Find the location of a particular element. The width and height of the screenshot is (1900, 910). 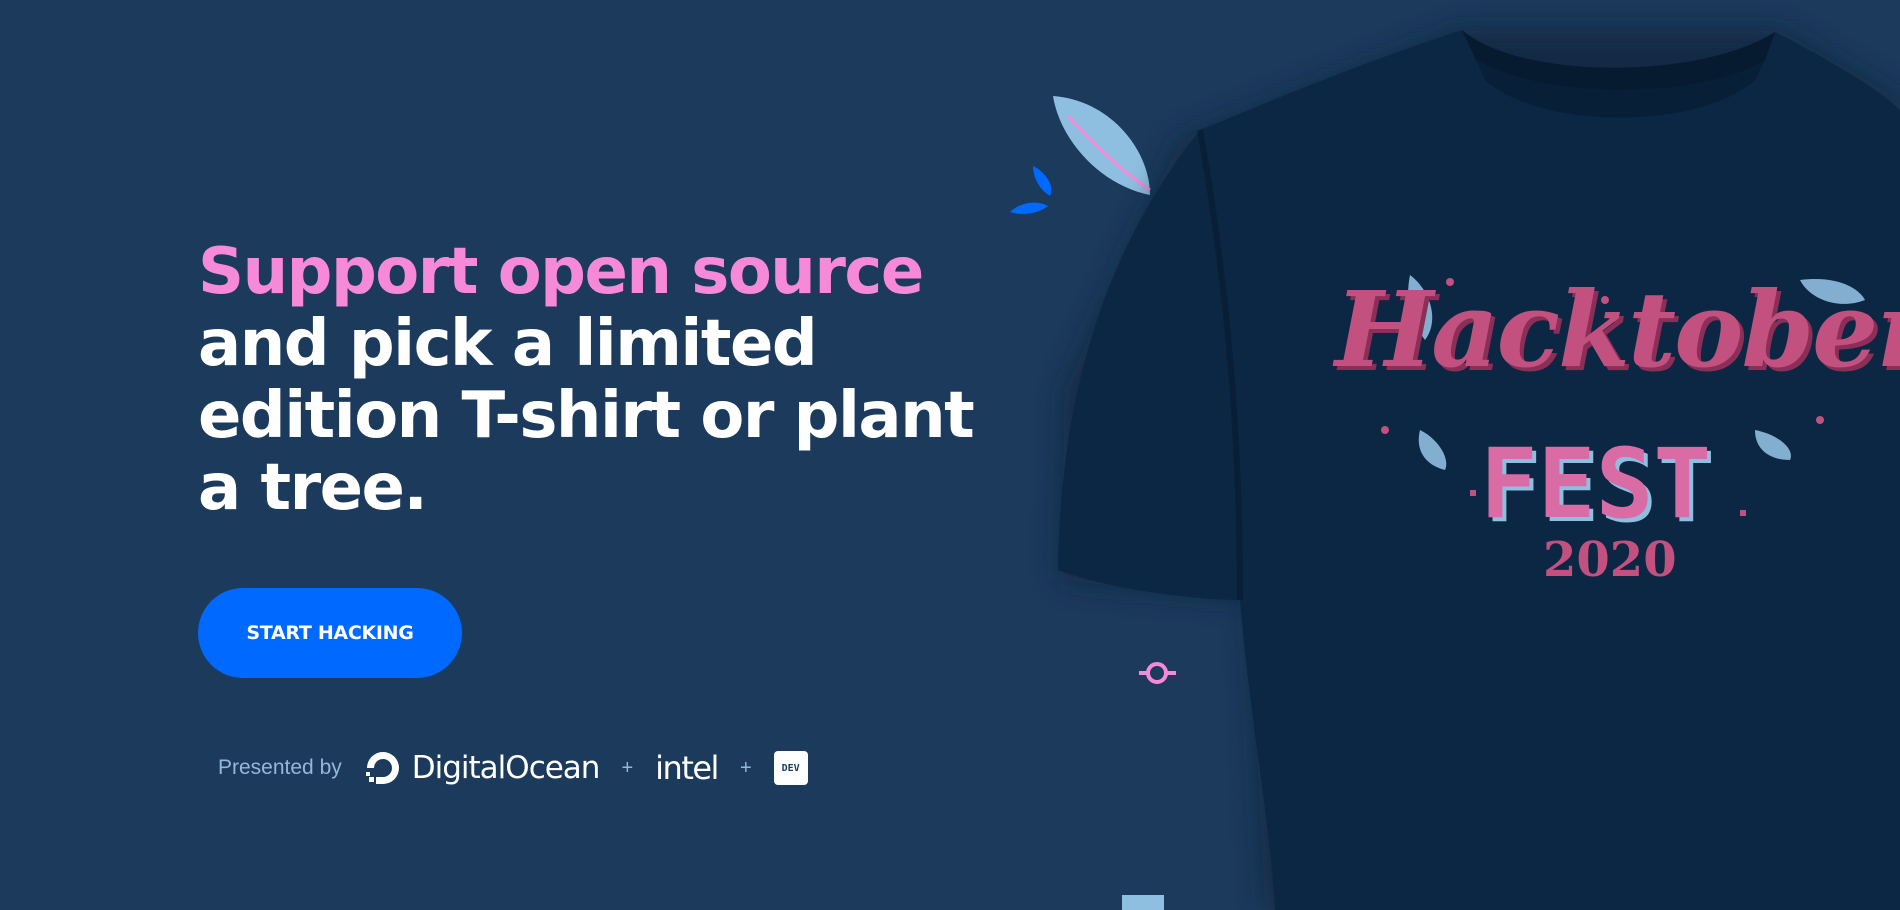

tshirt-print-title: Hacktober is located at coordinates (1617, 329).